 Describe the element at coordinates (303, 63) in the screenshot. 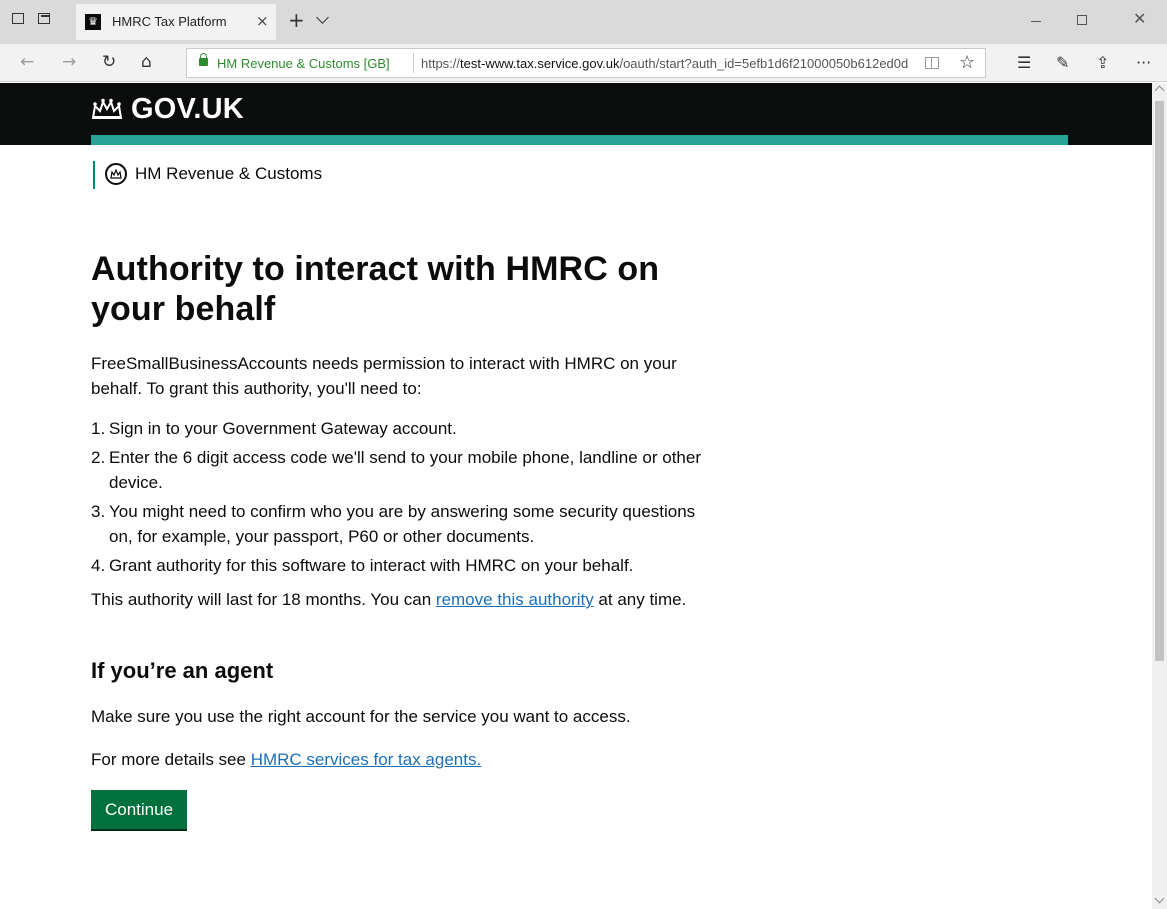

I see `site-identity: HM Revenue & Customs [GB]` at that location.